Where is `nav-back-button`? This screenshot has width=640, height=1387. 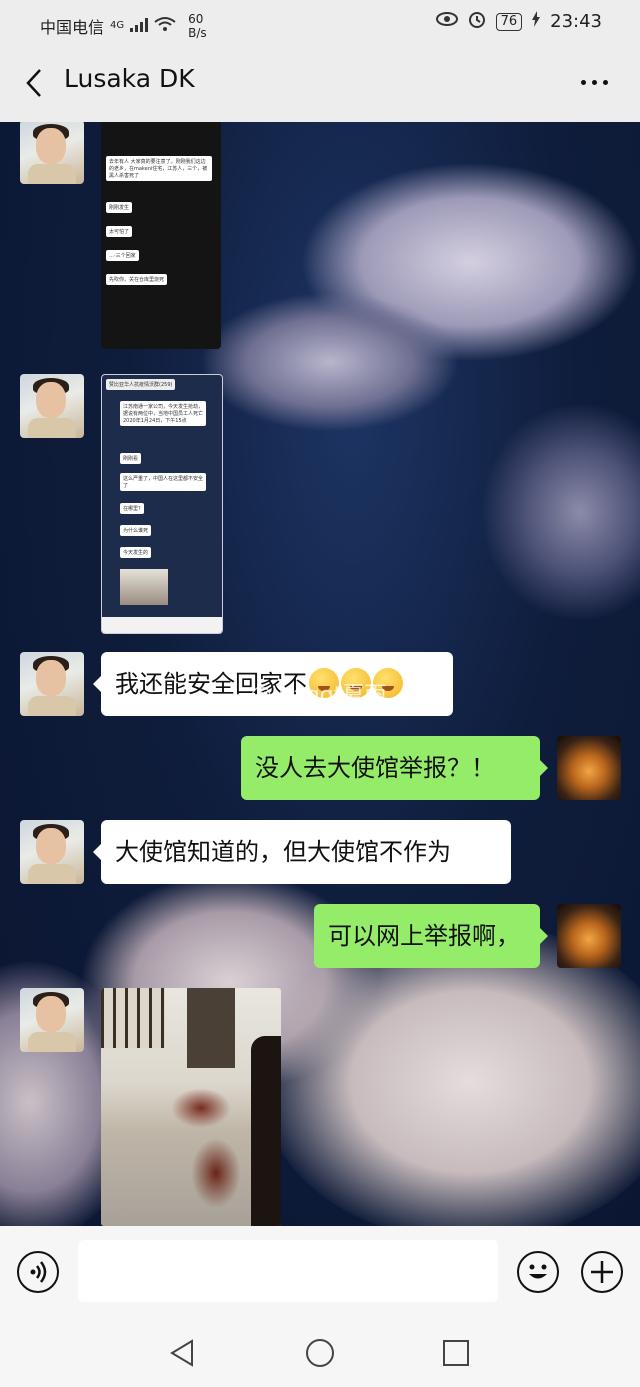 nav-back-button is located at coordinates (183, 1355).